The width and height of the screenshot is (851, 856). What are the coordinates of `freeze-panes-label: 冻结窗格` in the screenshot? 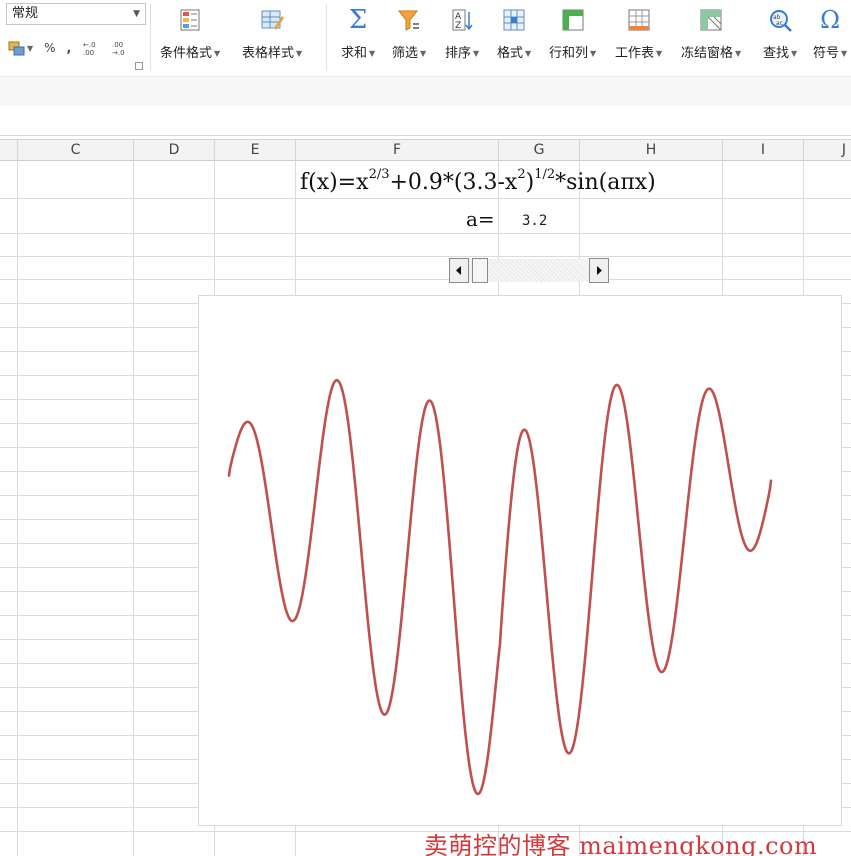 It's located at (707, 53).